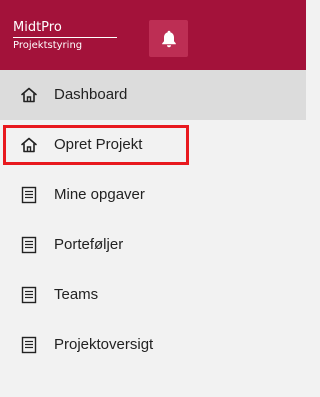 This screenshot has height=397, width=320. What do you see at coordinates (153, 295) in the screenshot?
I see `sidebar-item-teams: Teams` at bounding box center [153, 295].